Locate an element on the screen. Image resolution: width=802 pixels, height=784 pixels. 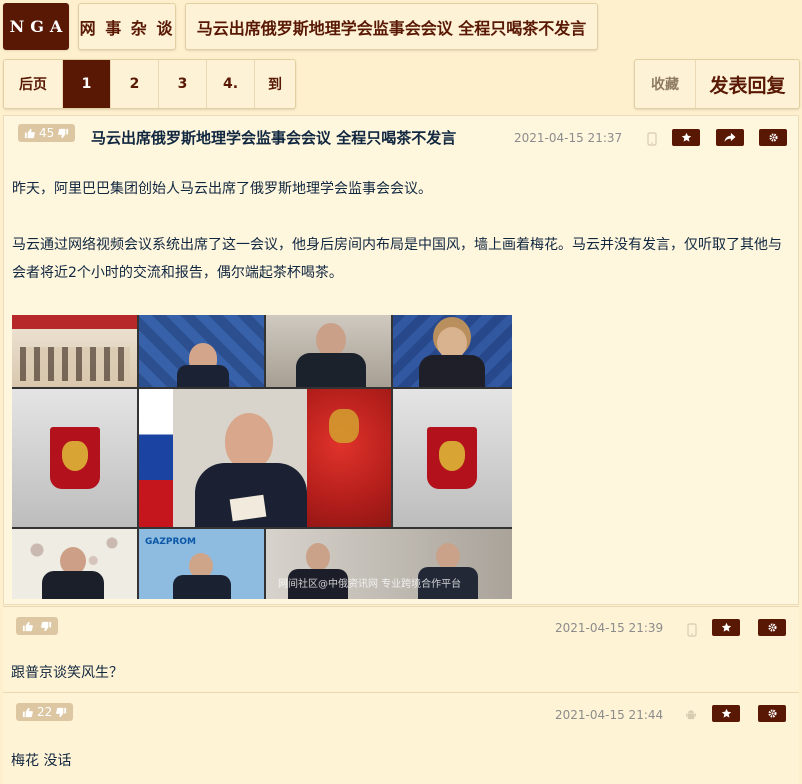
thread-actions: 收藏 发表回复 is located at coordinates (717, 84).